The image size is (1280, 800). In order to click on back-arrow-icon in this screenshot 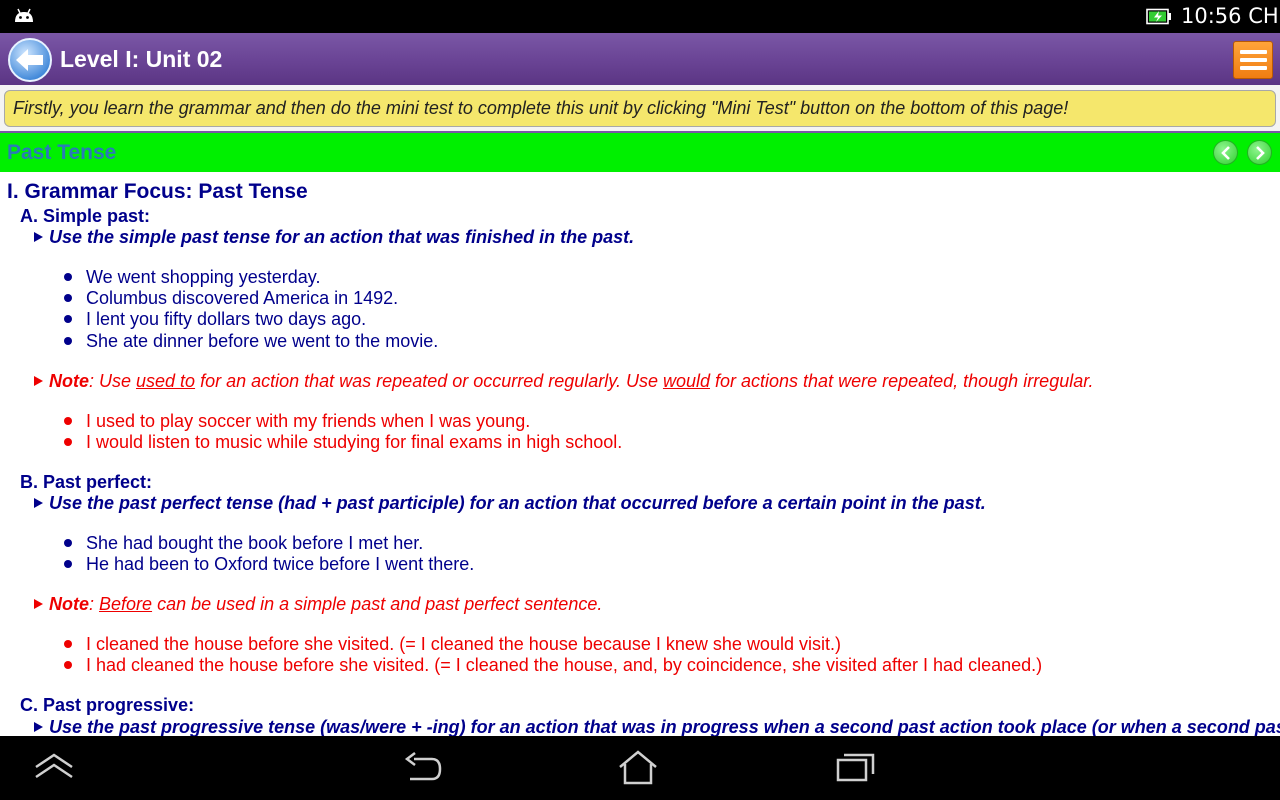, I will do `click(30, 60)`.